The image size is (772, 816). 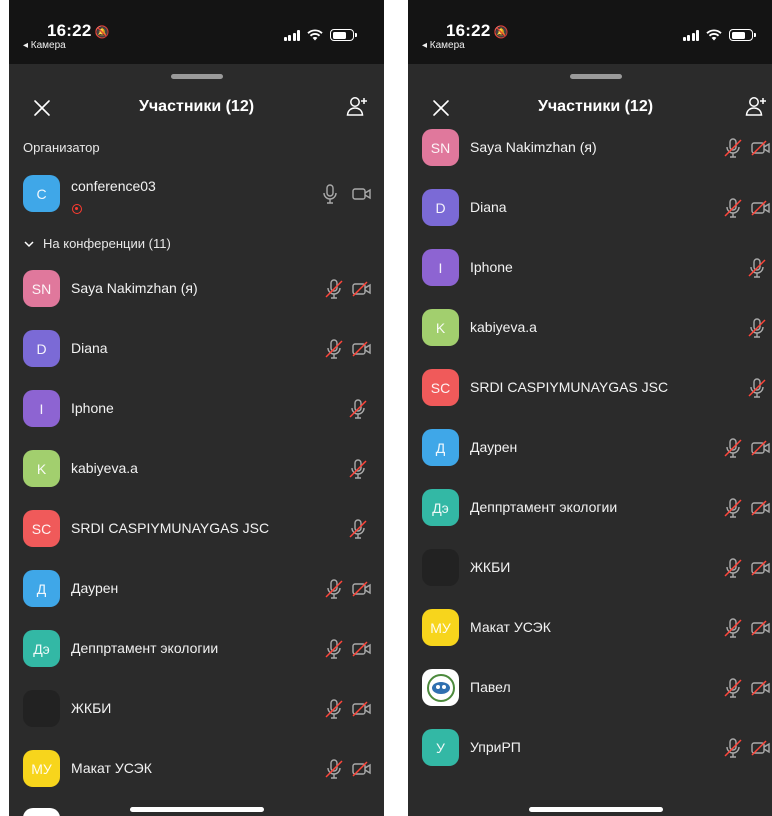 I want to click on chevron-down-icon, so click(x=29, y=243).